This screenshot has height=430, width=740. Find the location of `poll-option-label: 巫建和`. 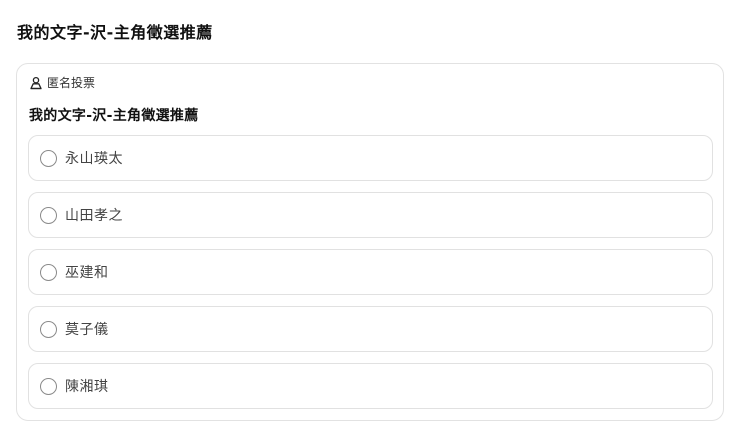

poll-option-label: 巫建和 is located at coordinates (87, 273).